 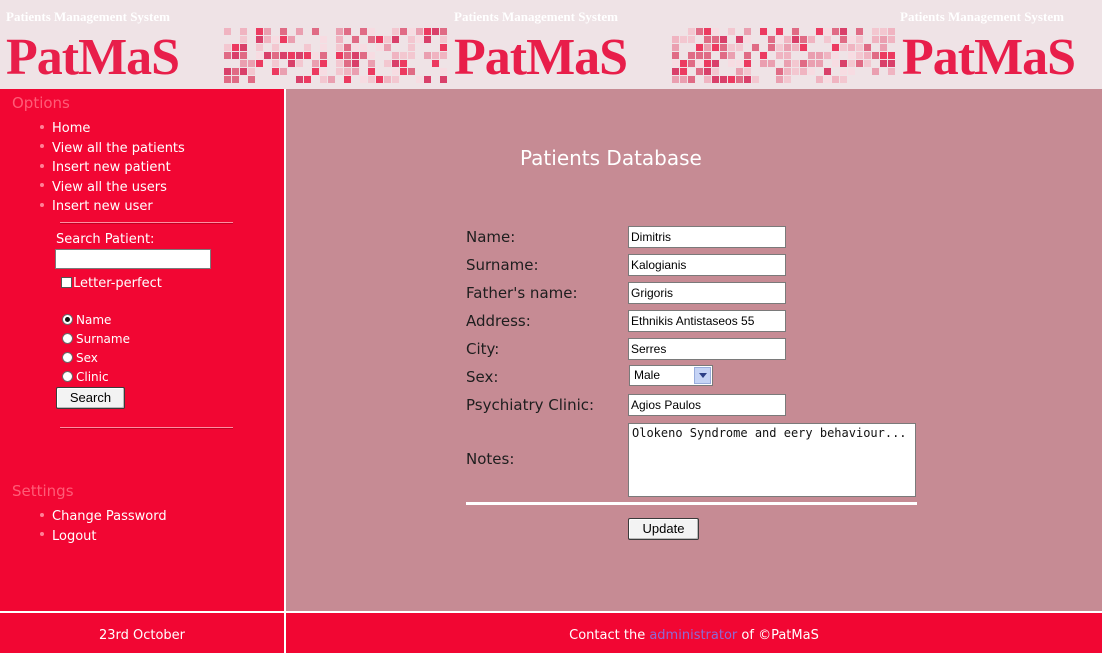 What do you see at coordinates (707, 293) in the screenshot?
I see `father-name-field: Grigoris` at bounding box center [707, 293].